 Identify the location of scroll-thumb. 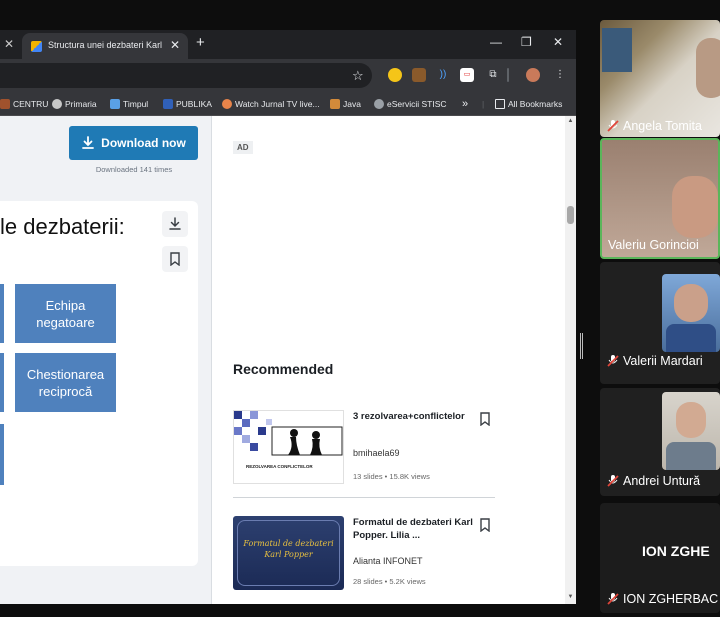
(570, 215).